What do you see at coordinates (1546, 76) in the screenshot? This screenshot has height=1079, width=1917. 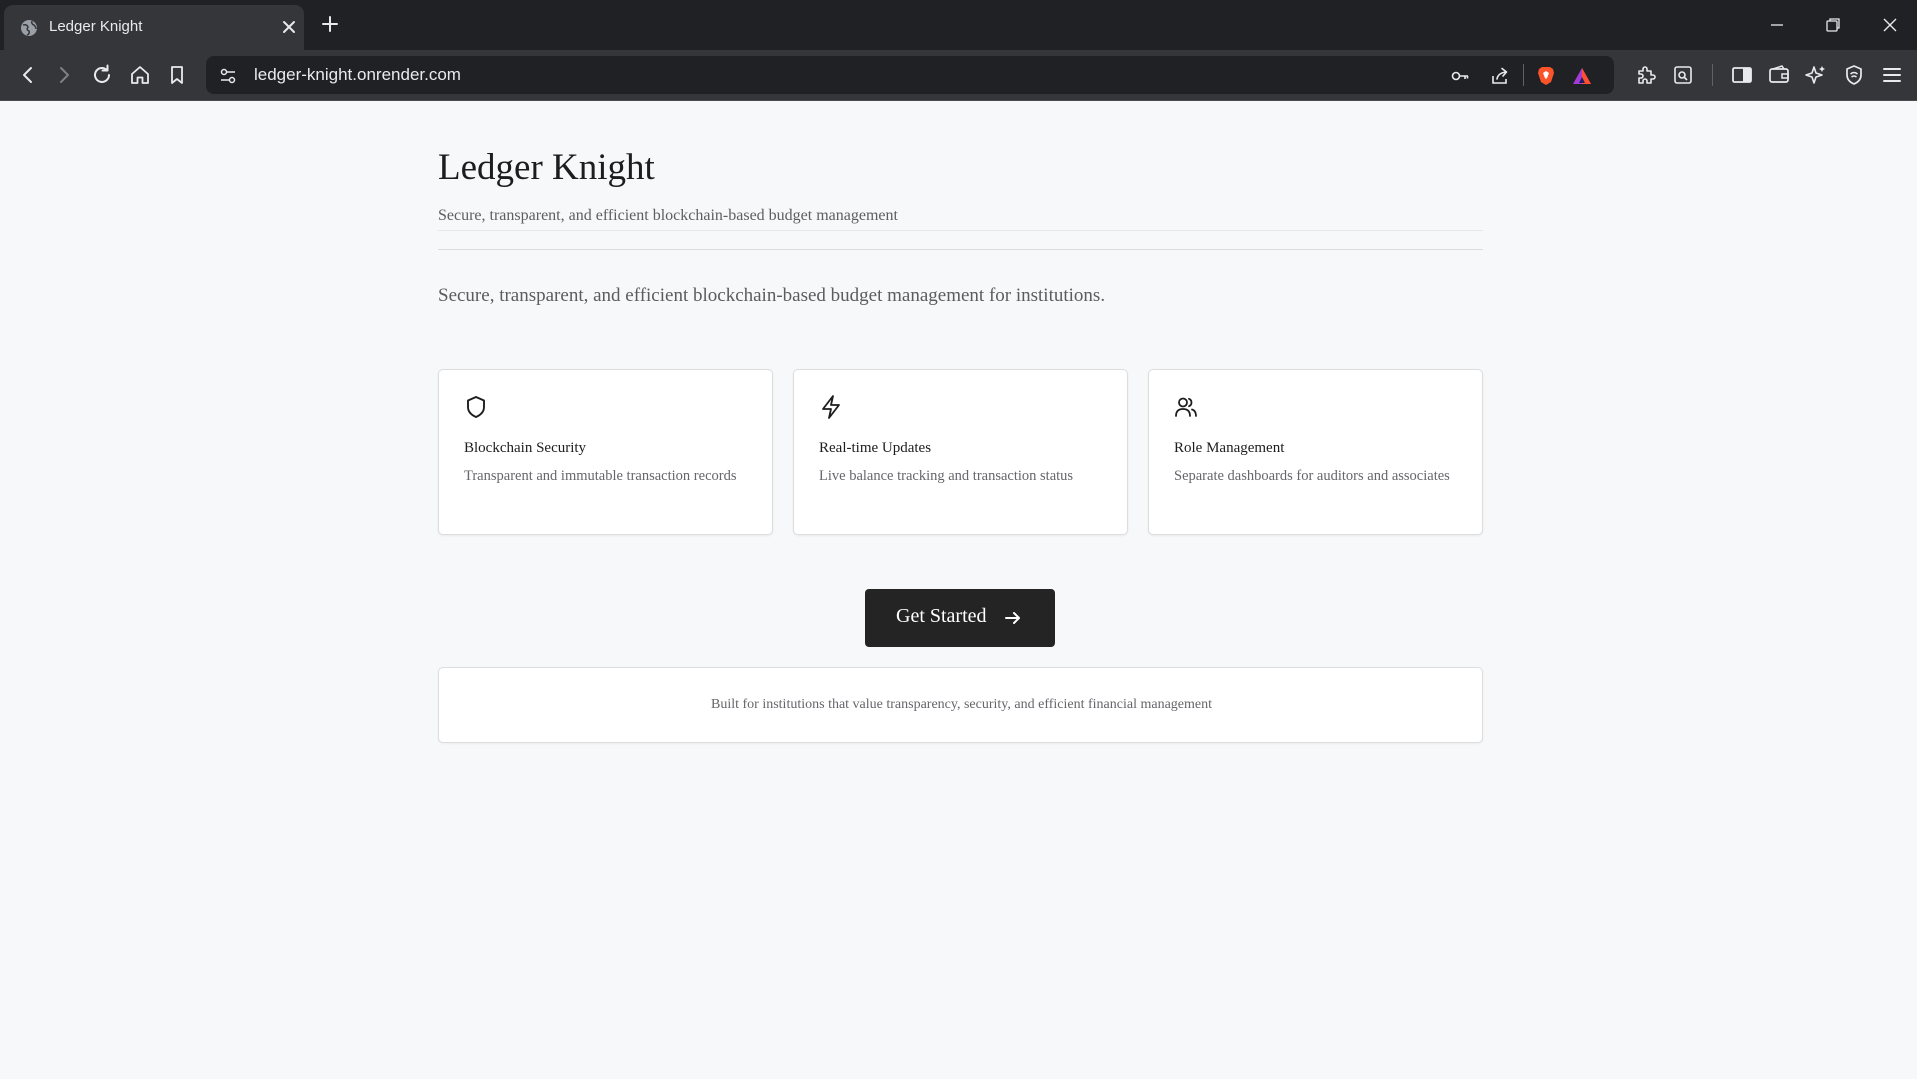 I see `brave-shields-icon` at bounding box center [1546, 76].